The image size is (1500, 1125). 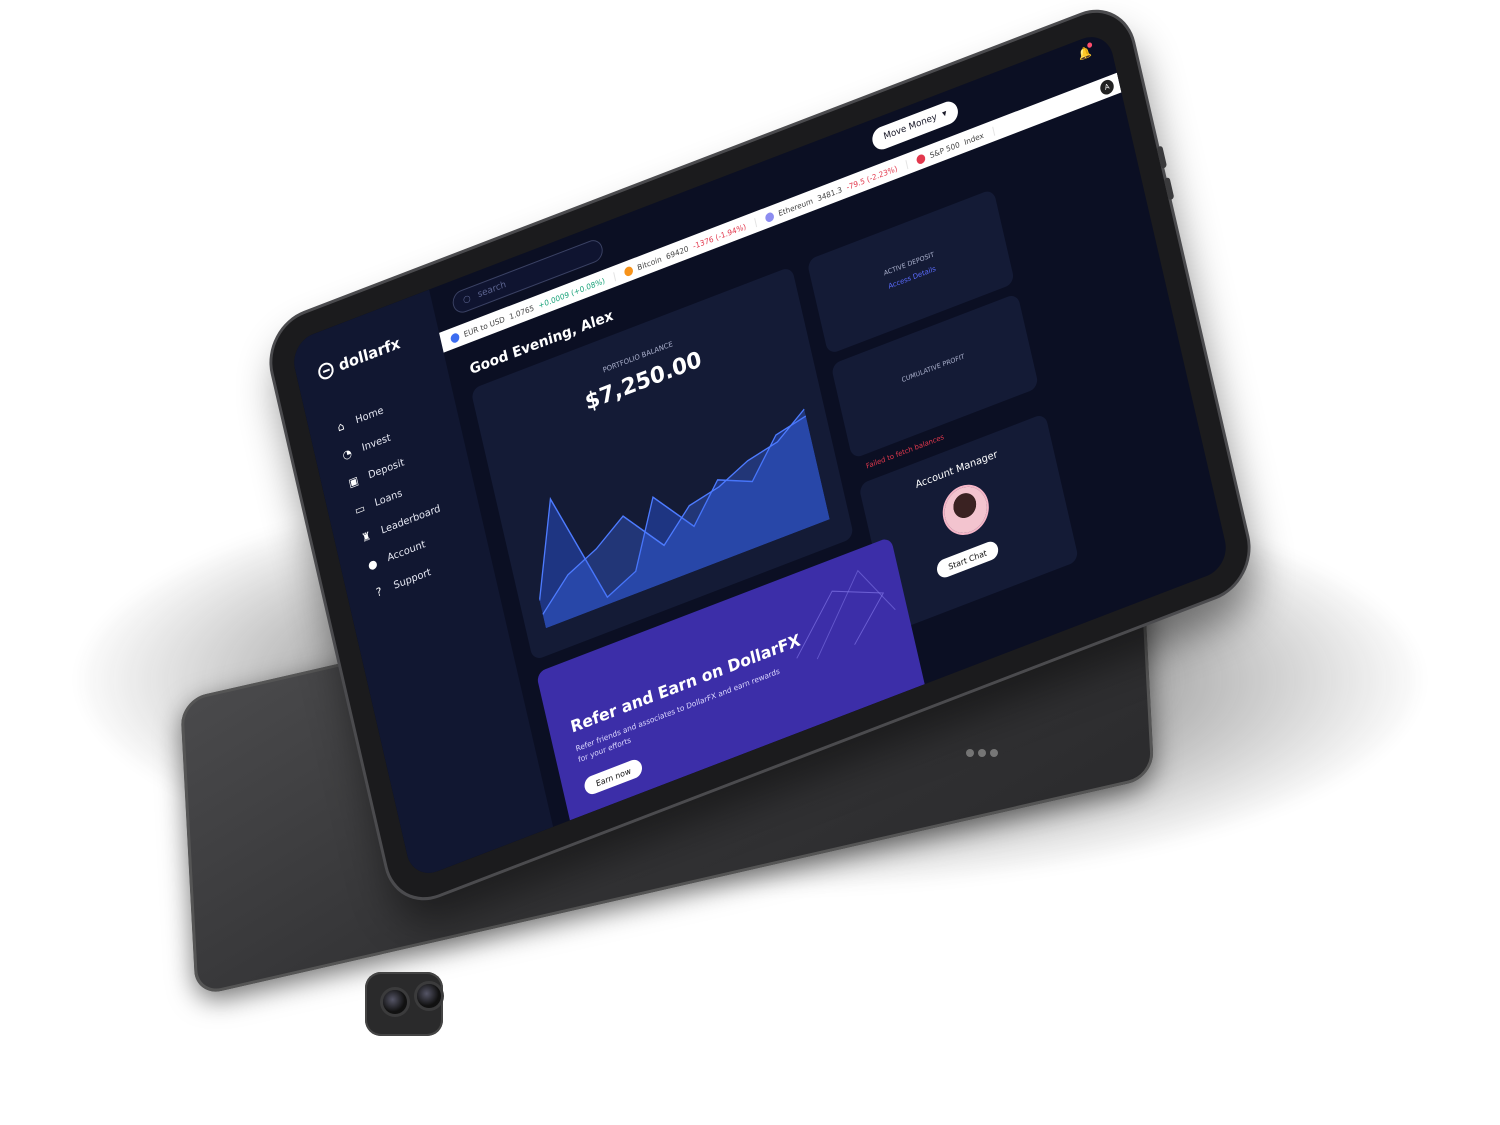 I want to click on eur-usd-icon, so click(x=455, y=337).